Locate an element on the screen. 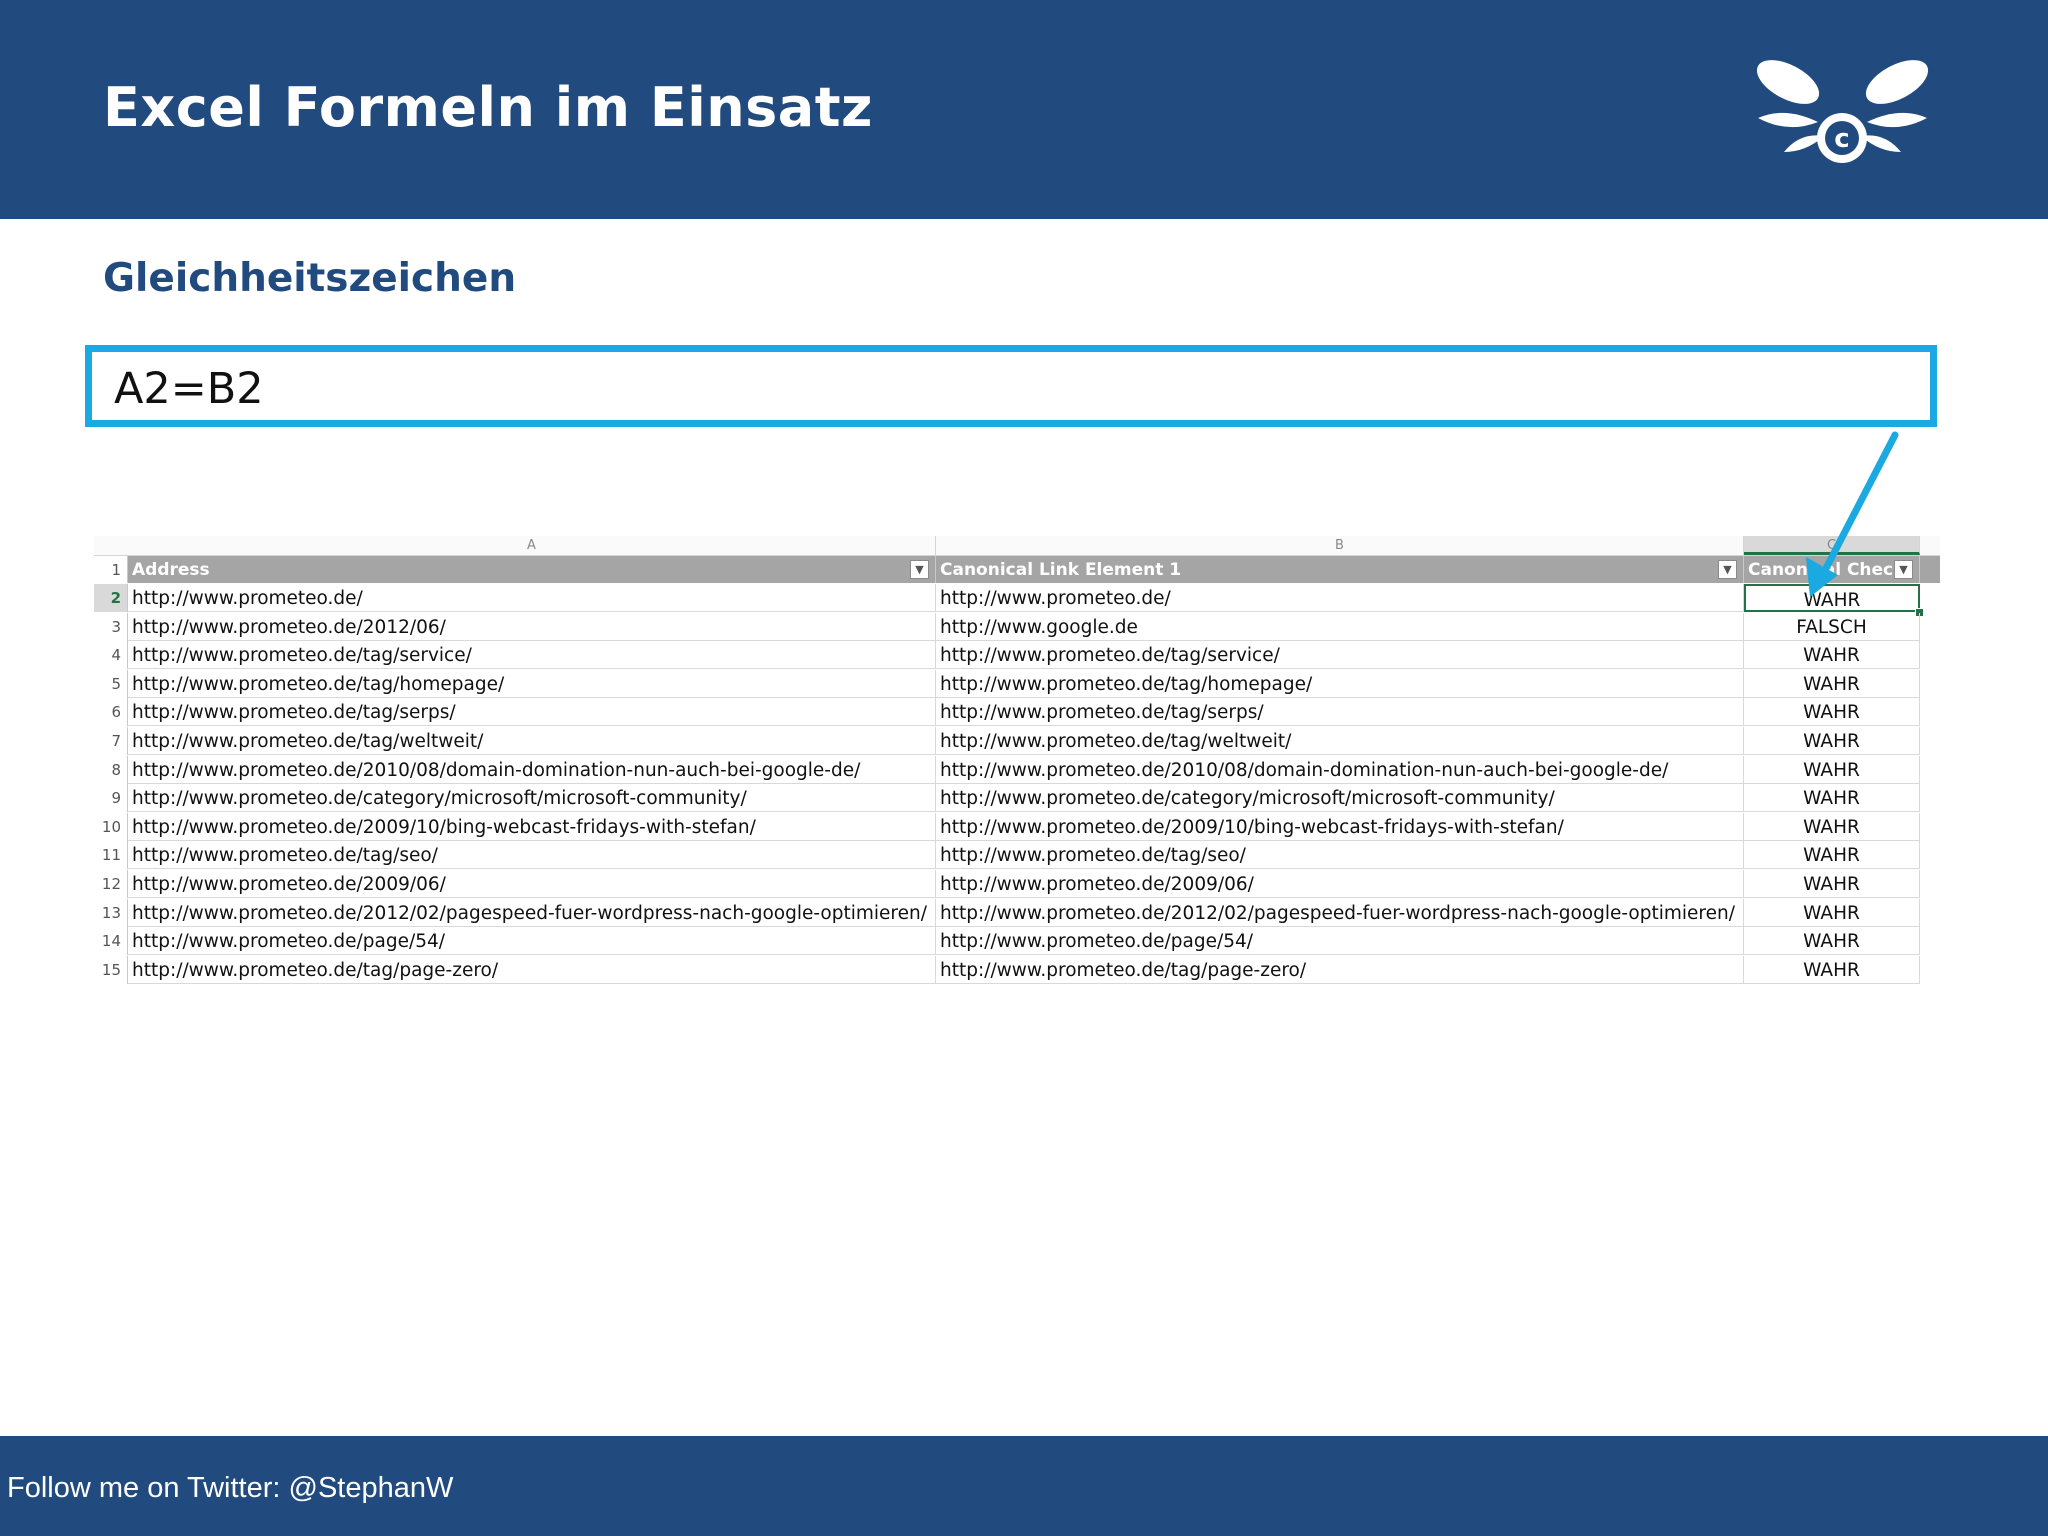 This screenshot has width=2048, height=1536. row-number: 1 is located at coordinates (111, 569).